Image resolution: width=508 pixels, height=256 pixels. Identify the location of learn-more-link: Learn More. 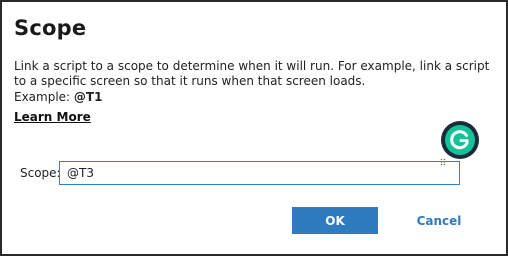
(52, 117).